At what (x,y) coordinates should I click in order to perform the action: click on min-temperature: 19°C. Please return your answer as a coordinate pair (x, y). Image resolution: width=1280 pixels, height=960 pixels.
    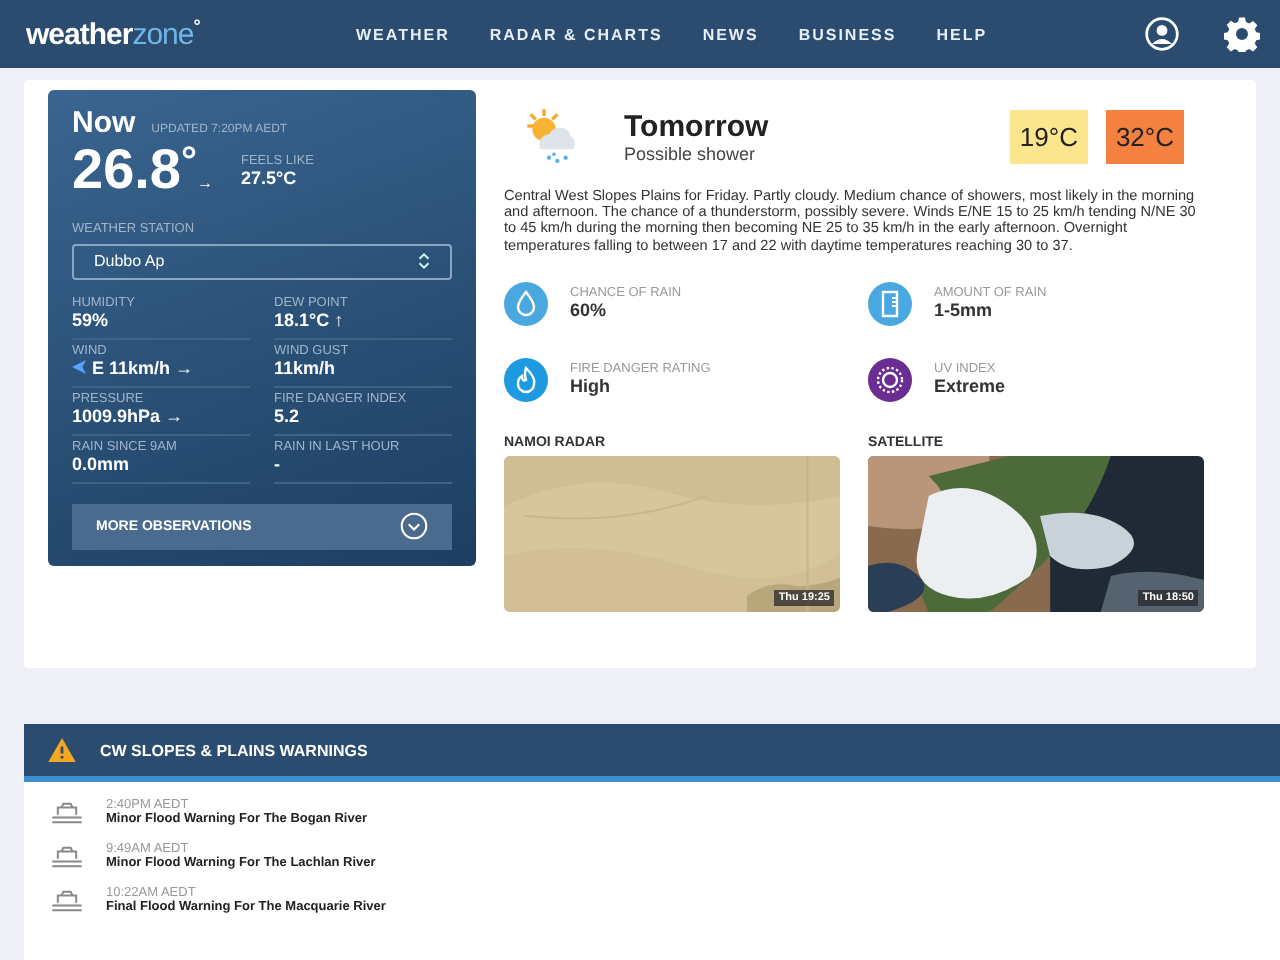
    Looking at the image, I should click on (1048, 136).